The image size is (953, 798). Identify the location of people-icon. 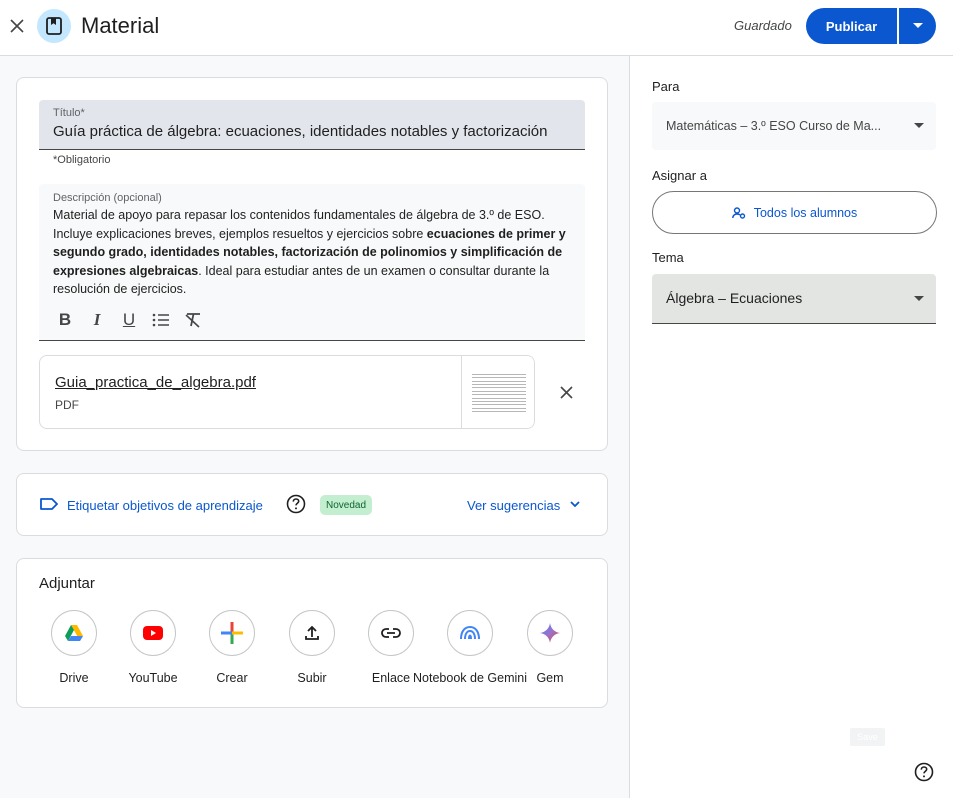
(738, 212).